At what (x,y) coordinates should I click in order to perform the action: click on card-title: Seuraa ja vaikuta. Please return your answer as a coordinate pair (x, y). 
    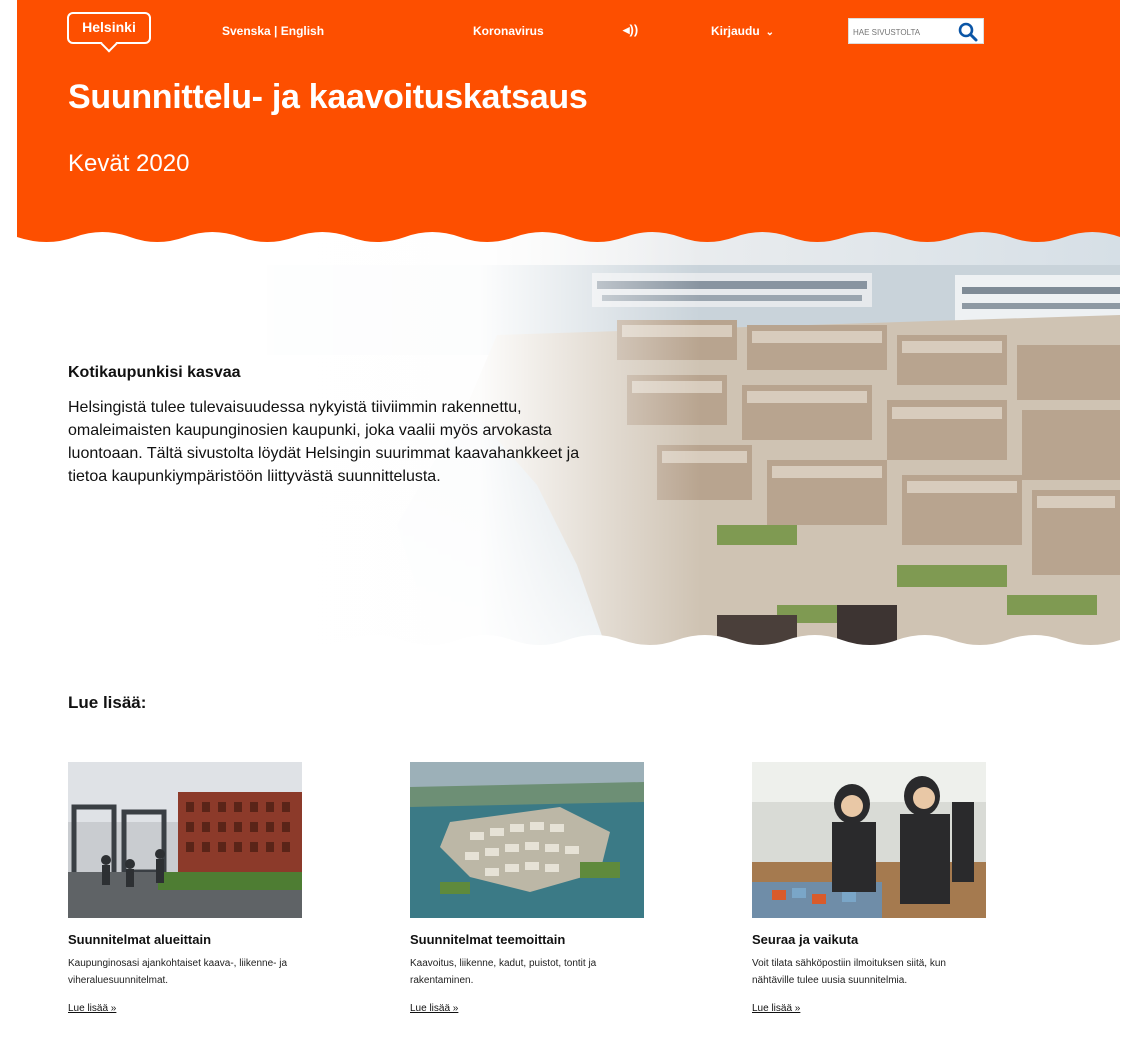
    Looking at the image, I should click on (872, 939).